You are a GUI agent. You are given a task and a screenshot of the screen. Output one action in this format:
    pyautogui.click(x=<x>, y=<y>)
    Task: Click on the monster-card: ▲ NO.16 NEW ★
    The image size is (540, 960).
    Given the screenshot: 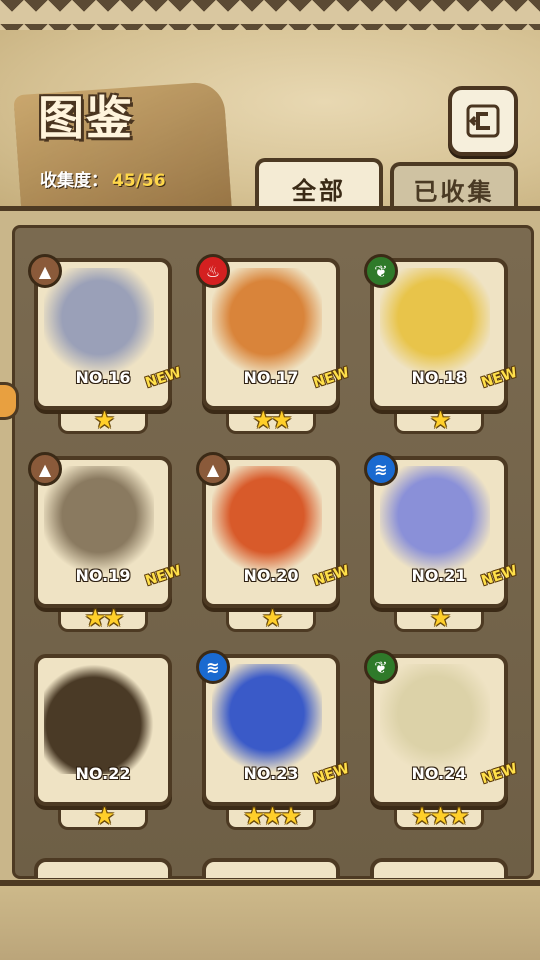 What is the action you would take?
    pyautogui.click(x=106, y=344)
    